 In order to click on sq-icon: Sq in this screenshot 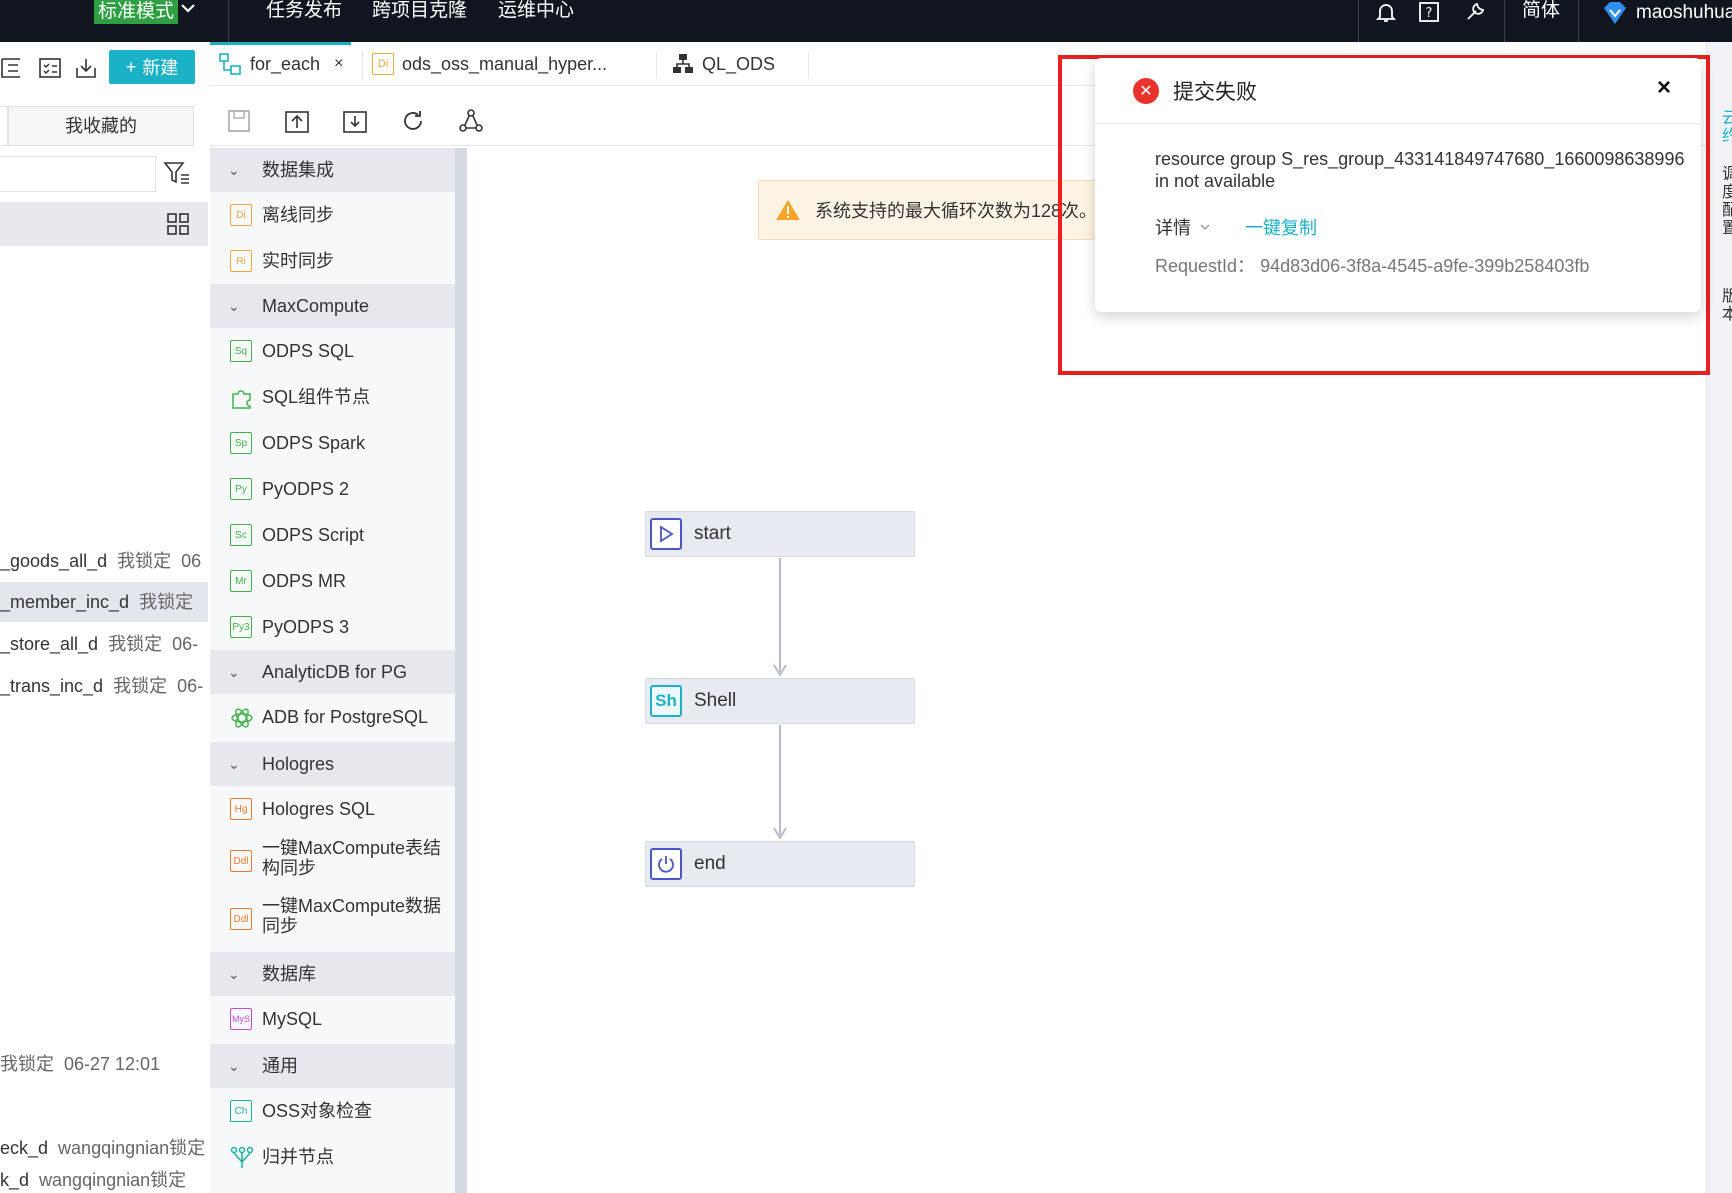, I will do `click(241, 351)`.